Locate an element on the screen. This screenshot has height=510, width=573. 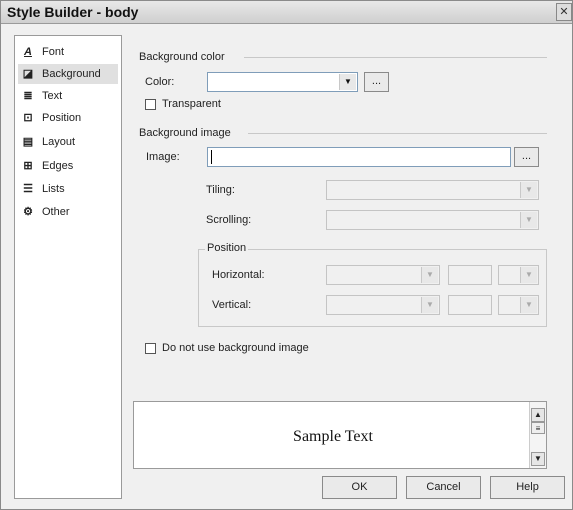
sidebar-item-label: Other is located at coordinates (56, 212).